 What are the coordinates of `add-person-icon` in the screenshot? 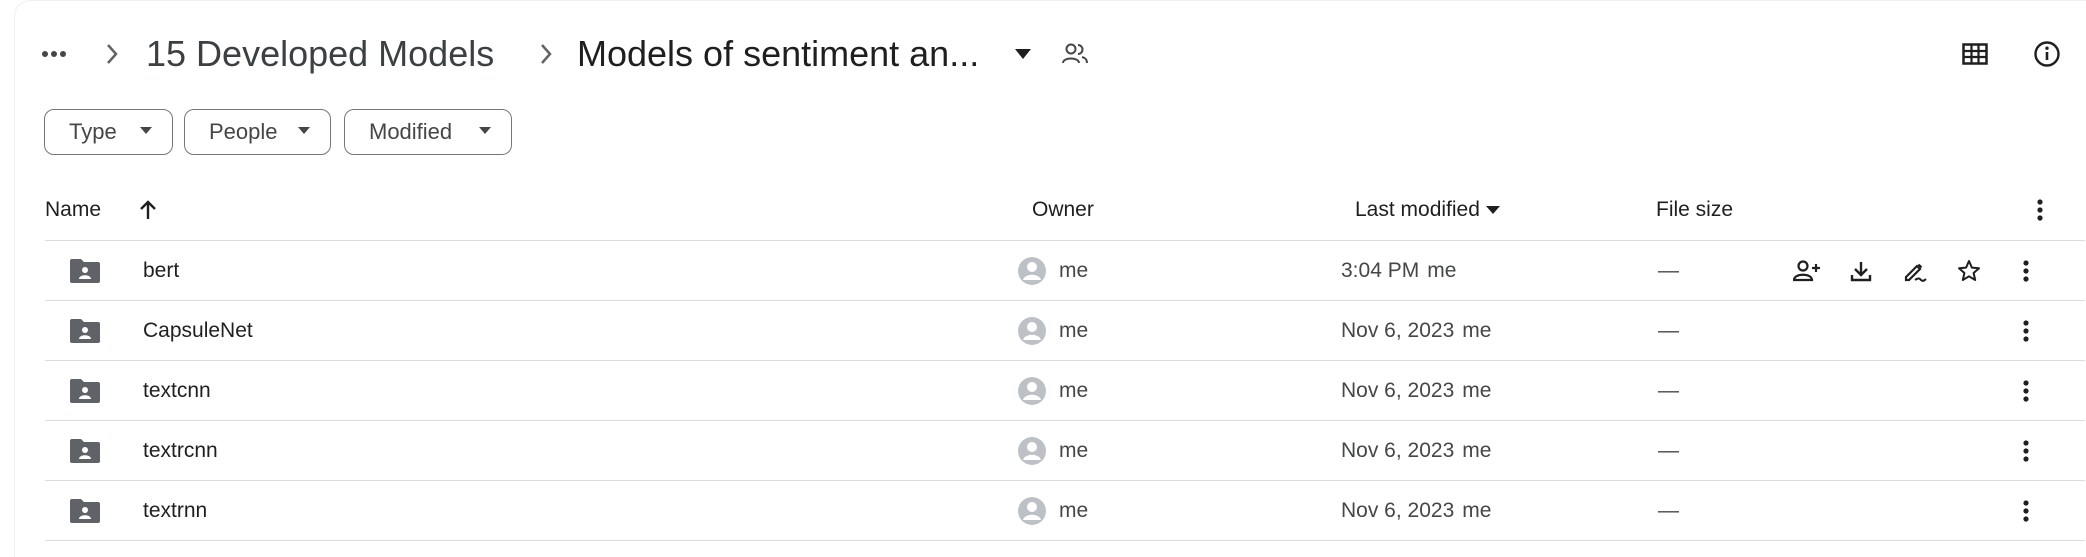 It's located at (1806, 271).